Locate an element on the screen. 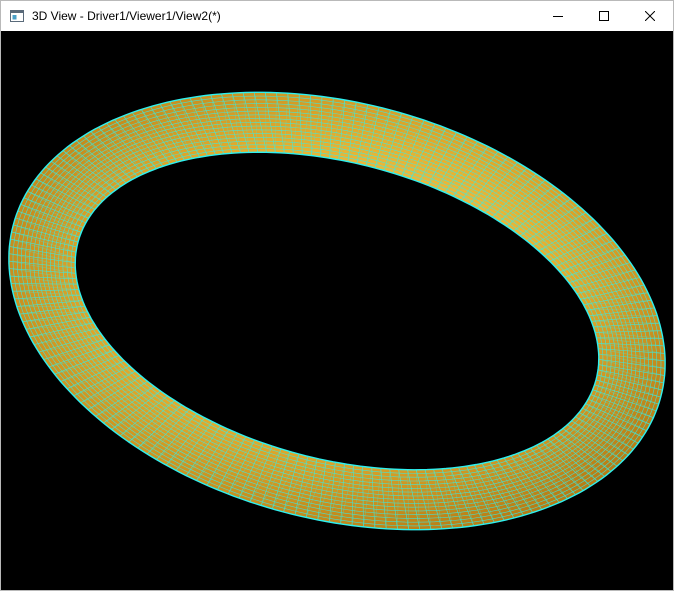 This screenshot has width=674, height=591. window-app-icon is located at coordinates (17, 16).